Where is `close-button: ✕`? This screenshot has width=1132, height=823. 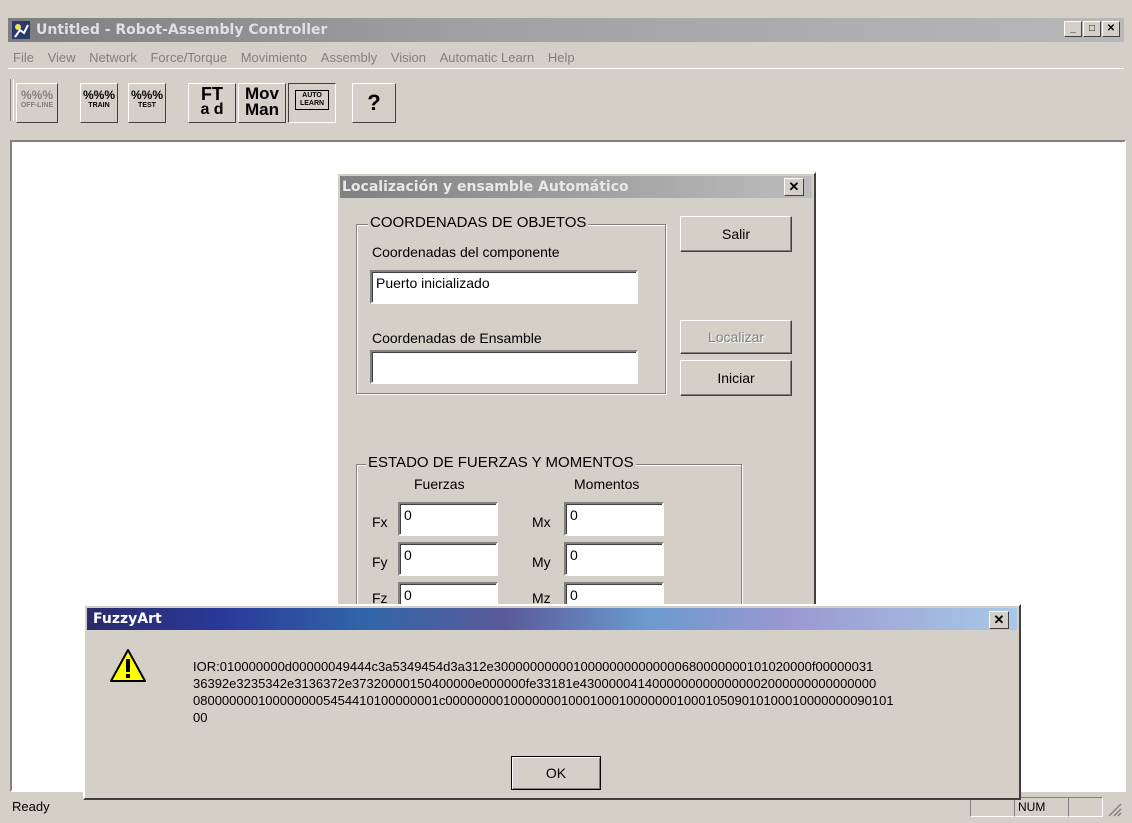 close-button: ✕ is located at coordinates (1111, 29).